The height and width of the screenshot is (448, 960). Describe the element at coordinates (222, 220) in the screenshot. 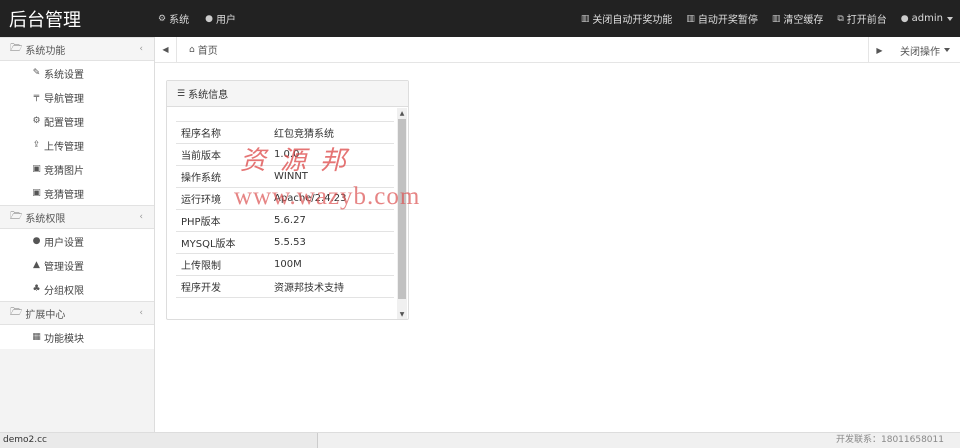

I see `row-key: PHP版本` at that location.